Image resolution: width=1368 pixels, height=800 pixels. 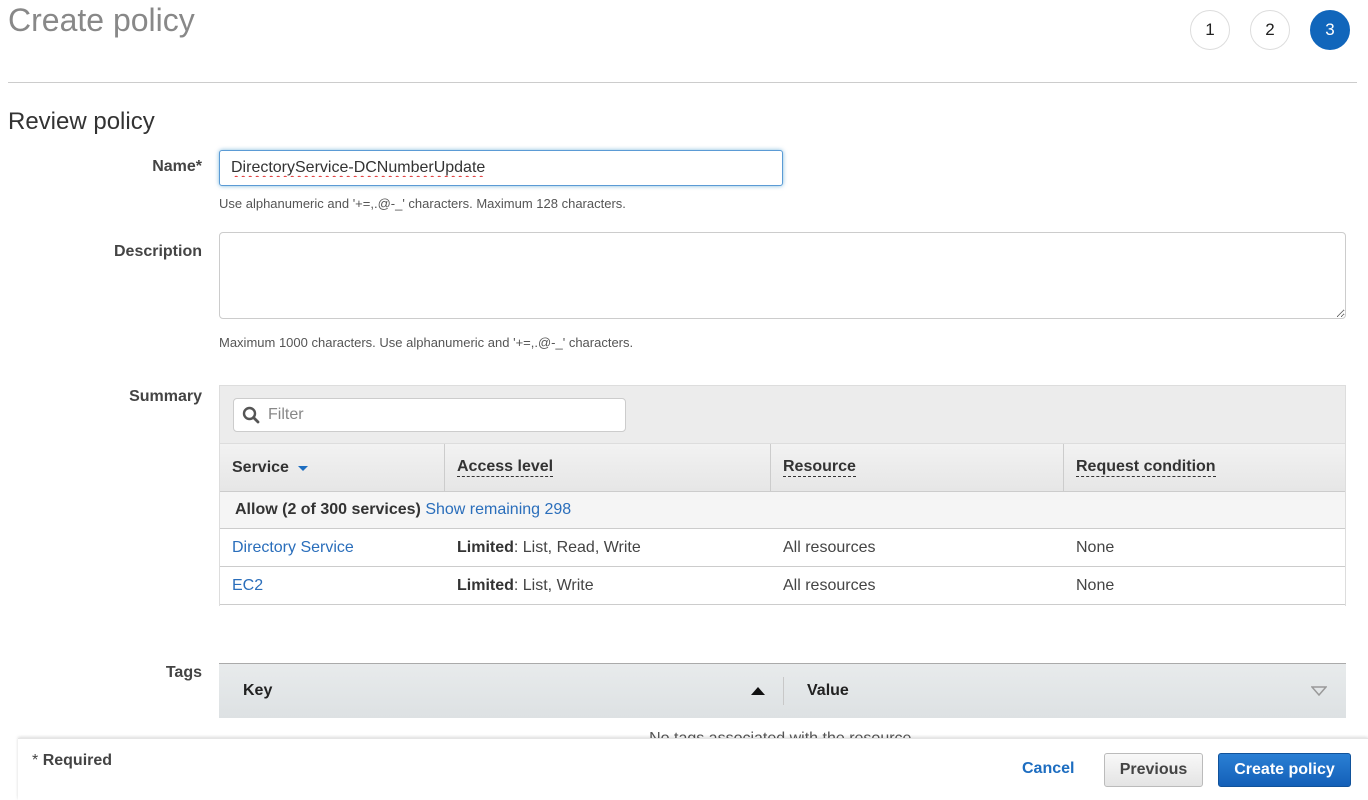 I want to click on column-label: Resource, so click(x=819, y=467).